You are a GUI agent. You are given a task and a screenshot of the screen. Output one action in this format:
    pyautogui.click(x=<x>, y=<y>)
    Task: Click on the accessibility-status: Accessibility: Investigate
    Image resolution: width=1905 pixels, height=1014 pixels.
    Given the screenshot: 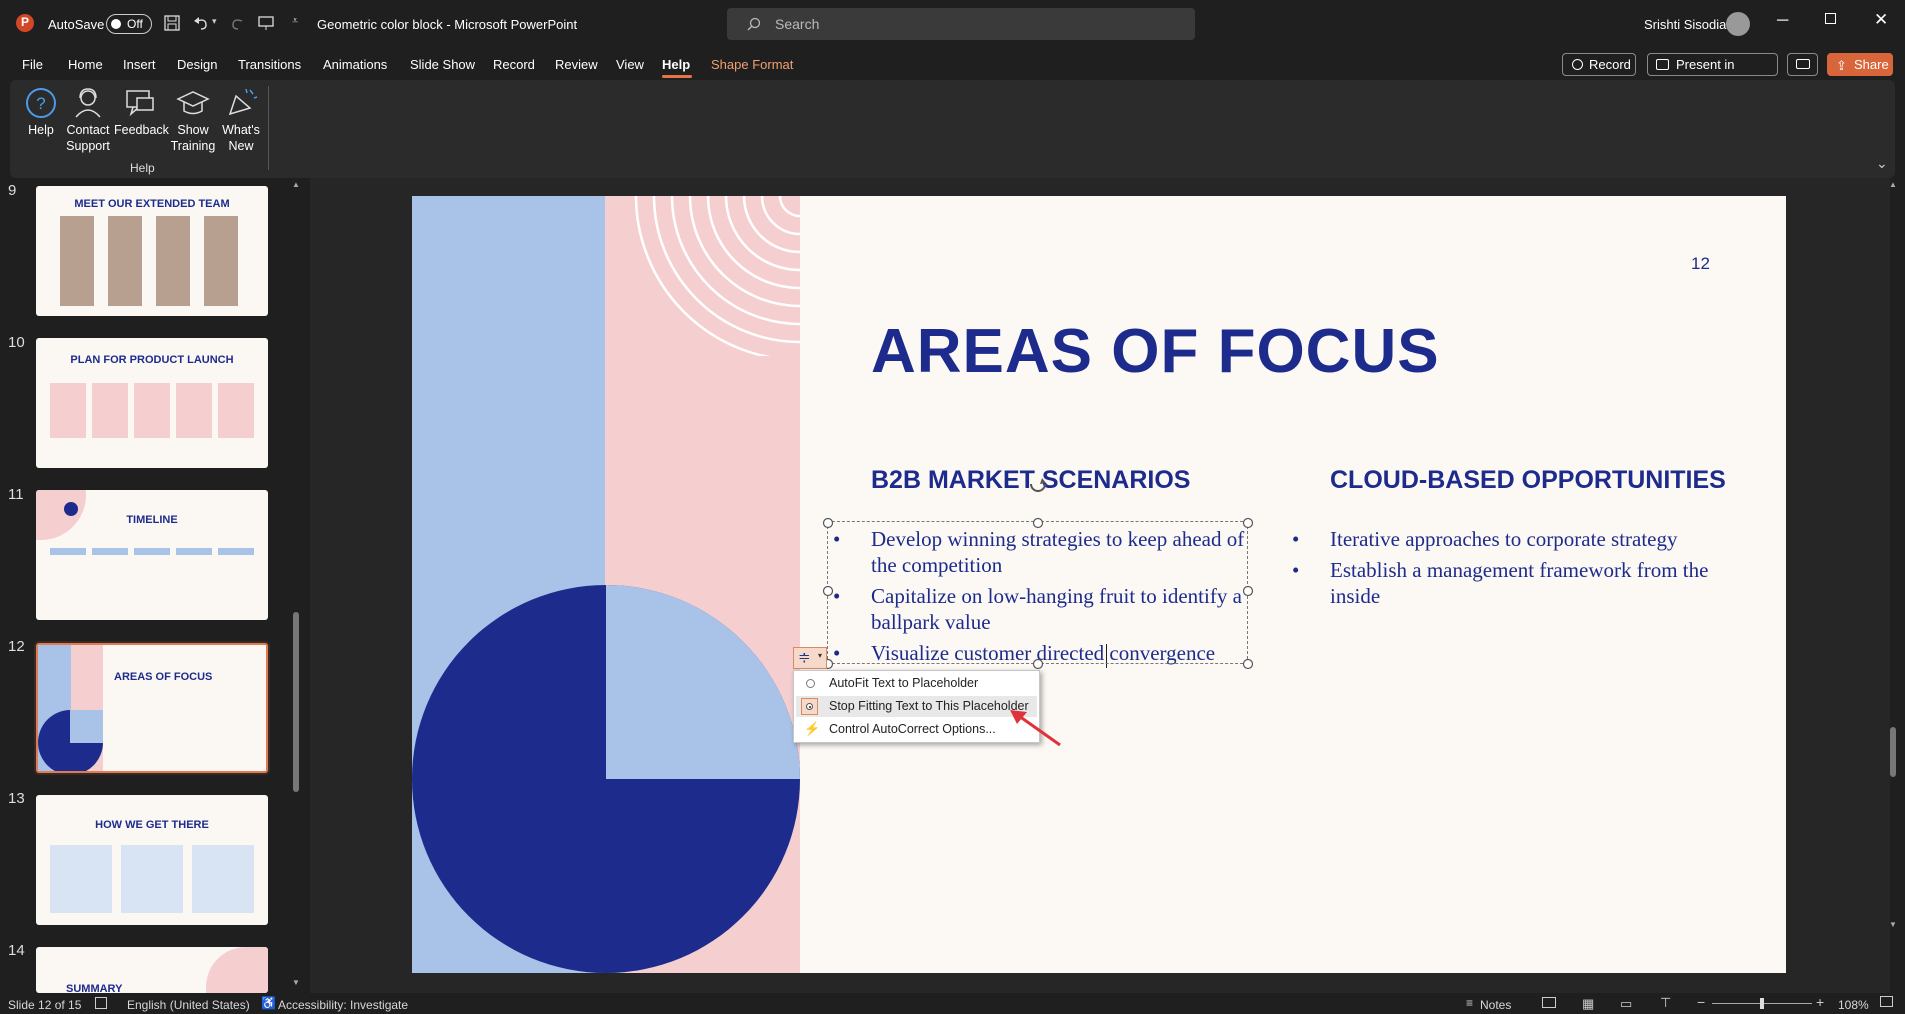 What is the action you would take?
    pyautogui.click(x=343, y=1005)
    